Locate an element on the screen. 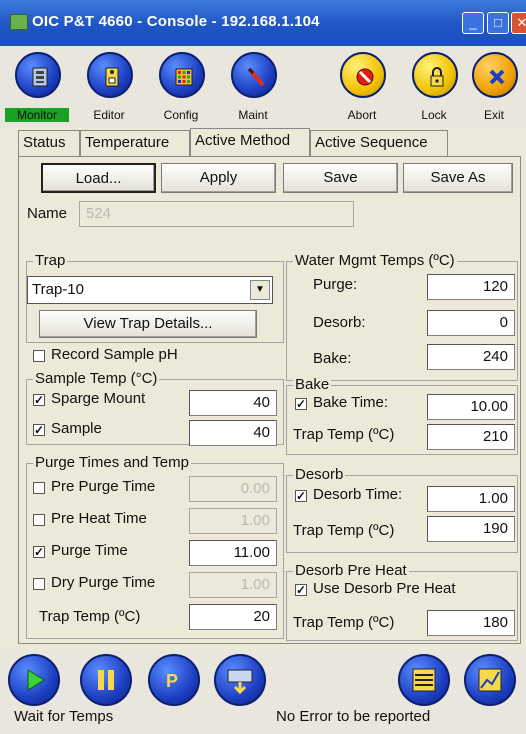 The height and width of the screenshot is (734, 526). dry-purge-checkbox is located at coordinates (39, 584).